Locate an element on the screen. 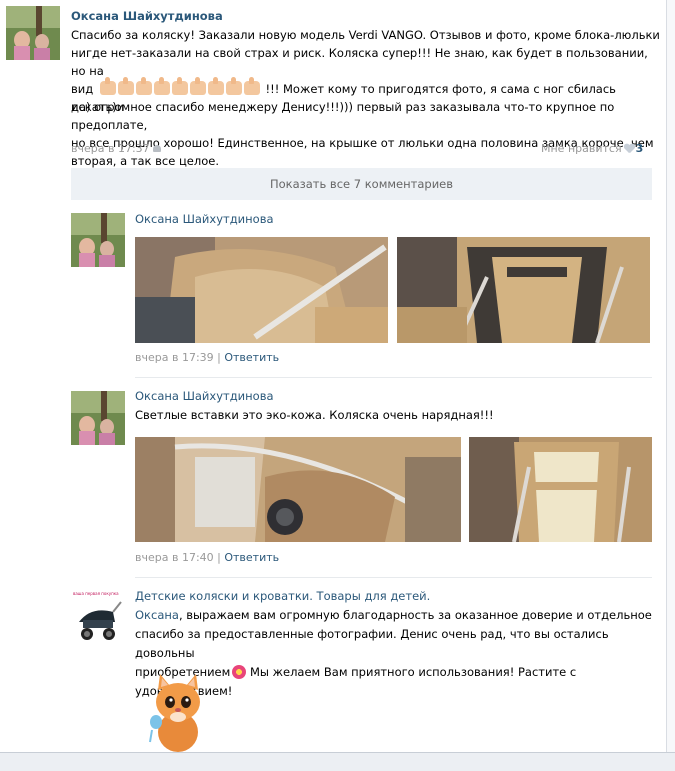 This screenshot has width=675, height=771. comment-meta: вчера в 17:39 | Ответить is located at coordinates (207, 357).